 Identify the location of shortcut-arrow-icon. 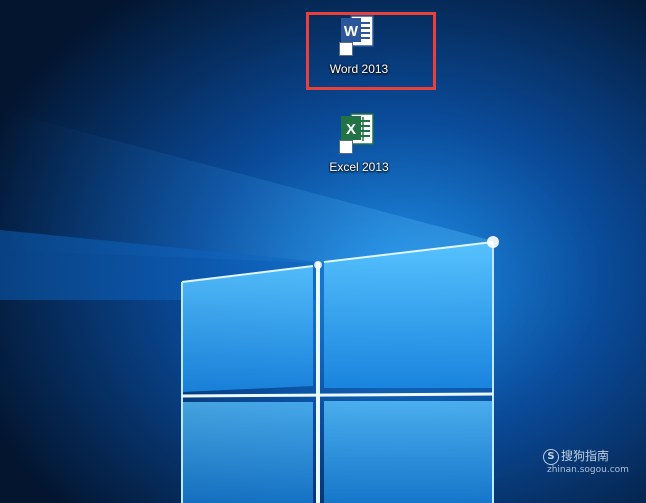
(346, 147).